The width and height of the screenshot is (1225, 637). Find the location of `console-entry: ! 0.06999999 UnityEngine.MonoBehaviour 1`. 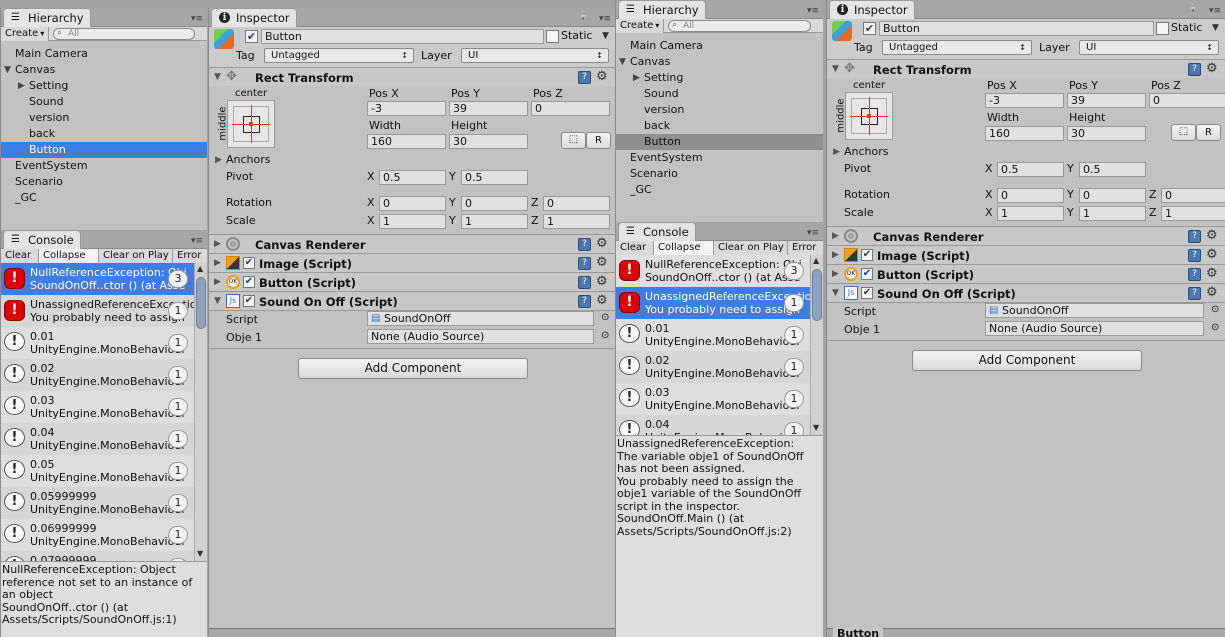

console-entry: ! 0.06999999 UnityEngine.MonoBehaviour 1 is located at coordinates (97, 535).